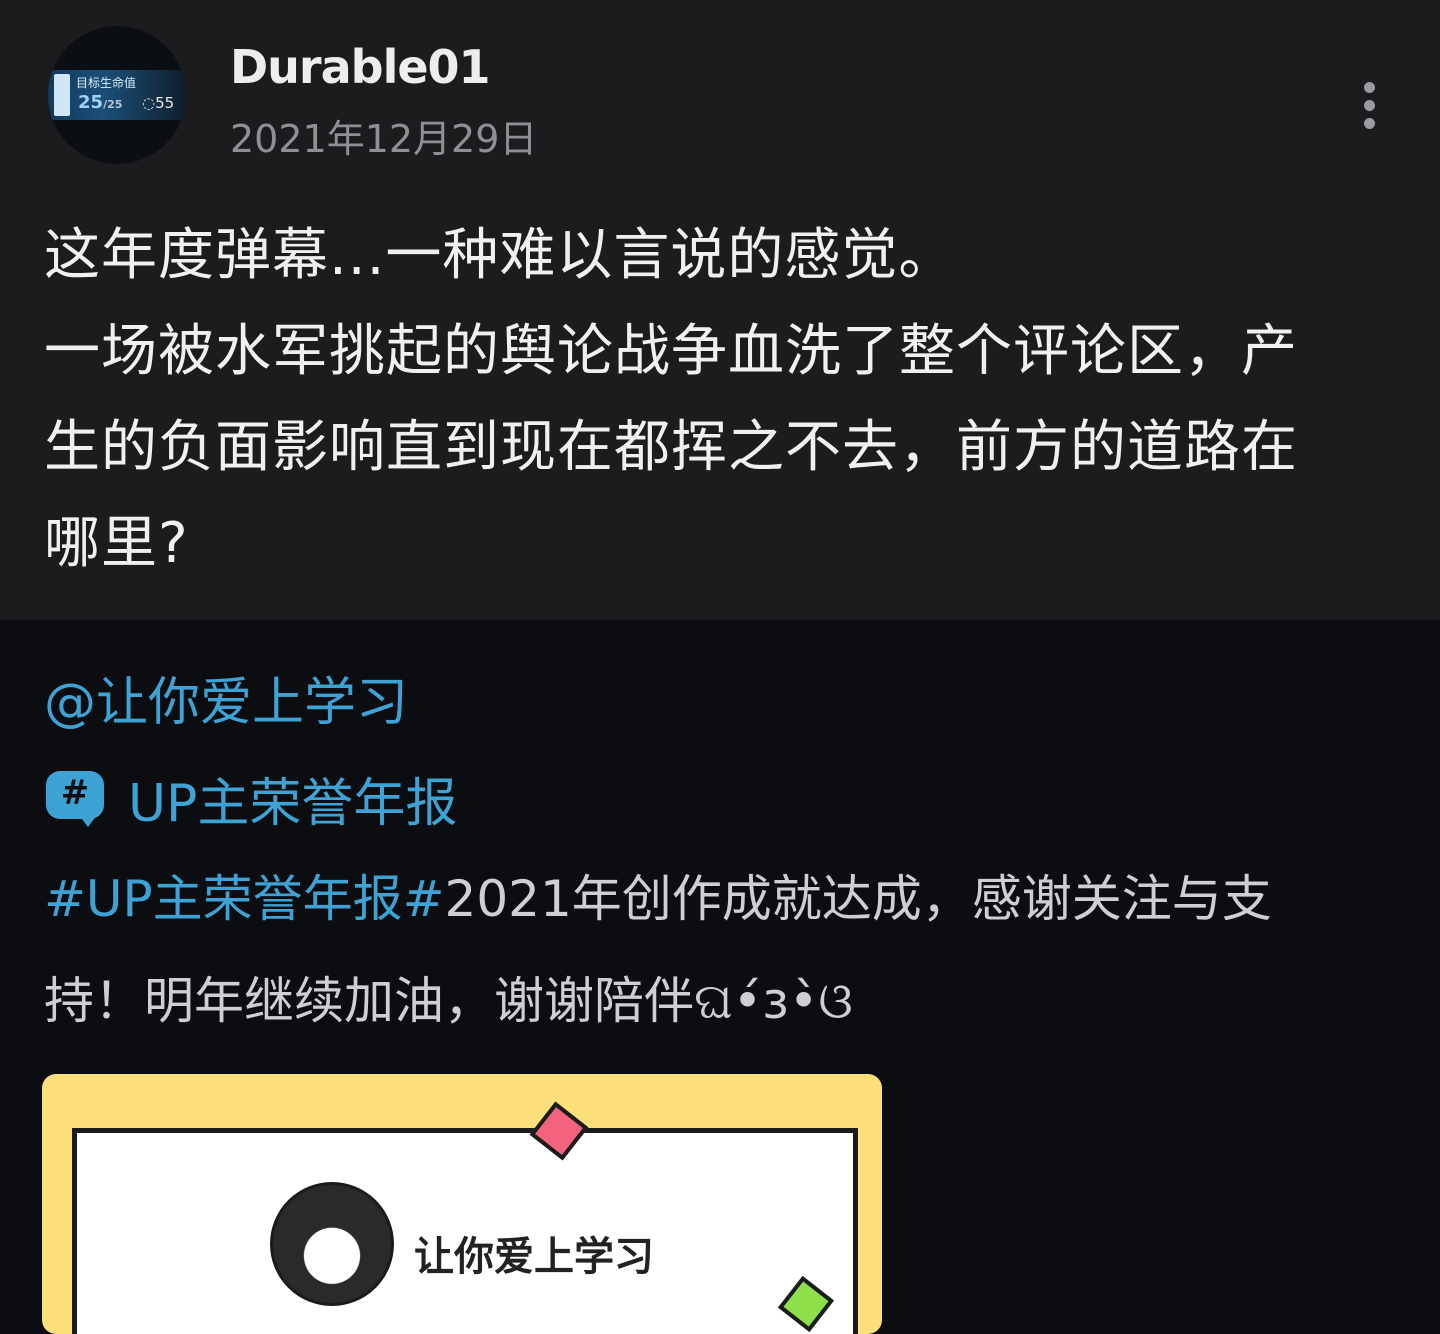 This screenshot has height=1334, width=1440. Describe the element at coordinates (658, 899) in the screenshot. I see `repost-text-line-1: #UP主荣誉年报#2021年创作成就达成，感谢关注与支` at that location.